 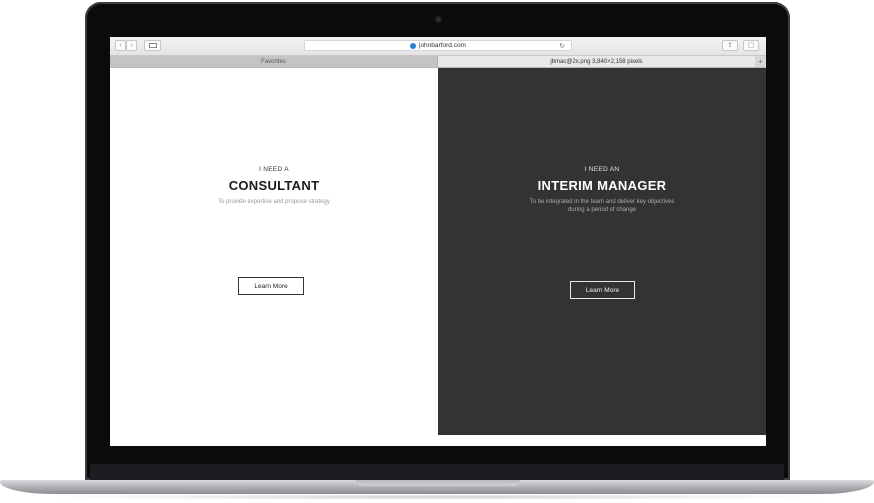 What do you see at coordinates (751, 45) in the screenshot?
I see `tabs-overview-button: ▢` at bounding box center [751, 45].